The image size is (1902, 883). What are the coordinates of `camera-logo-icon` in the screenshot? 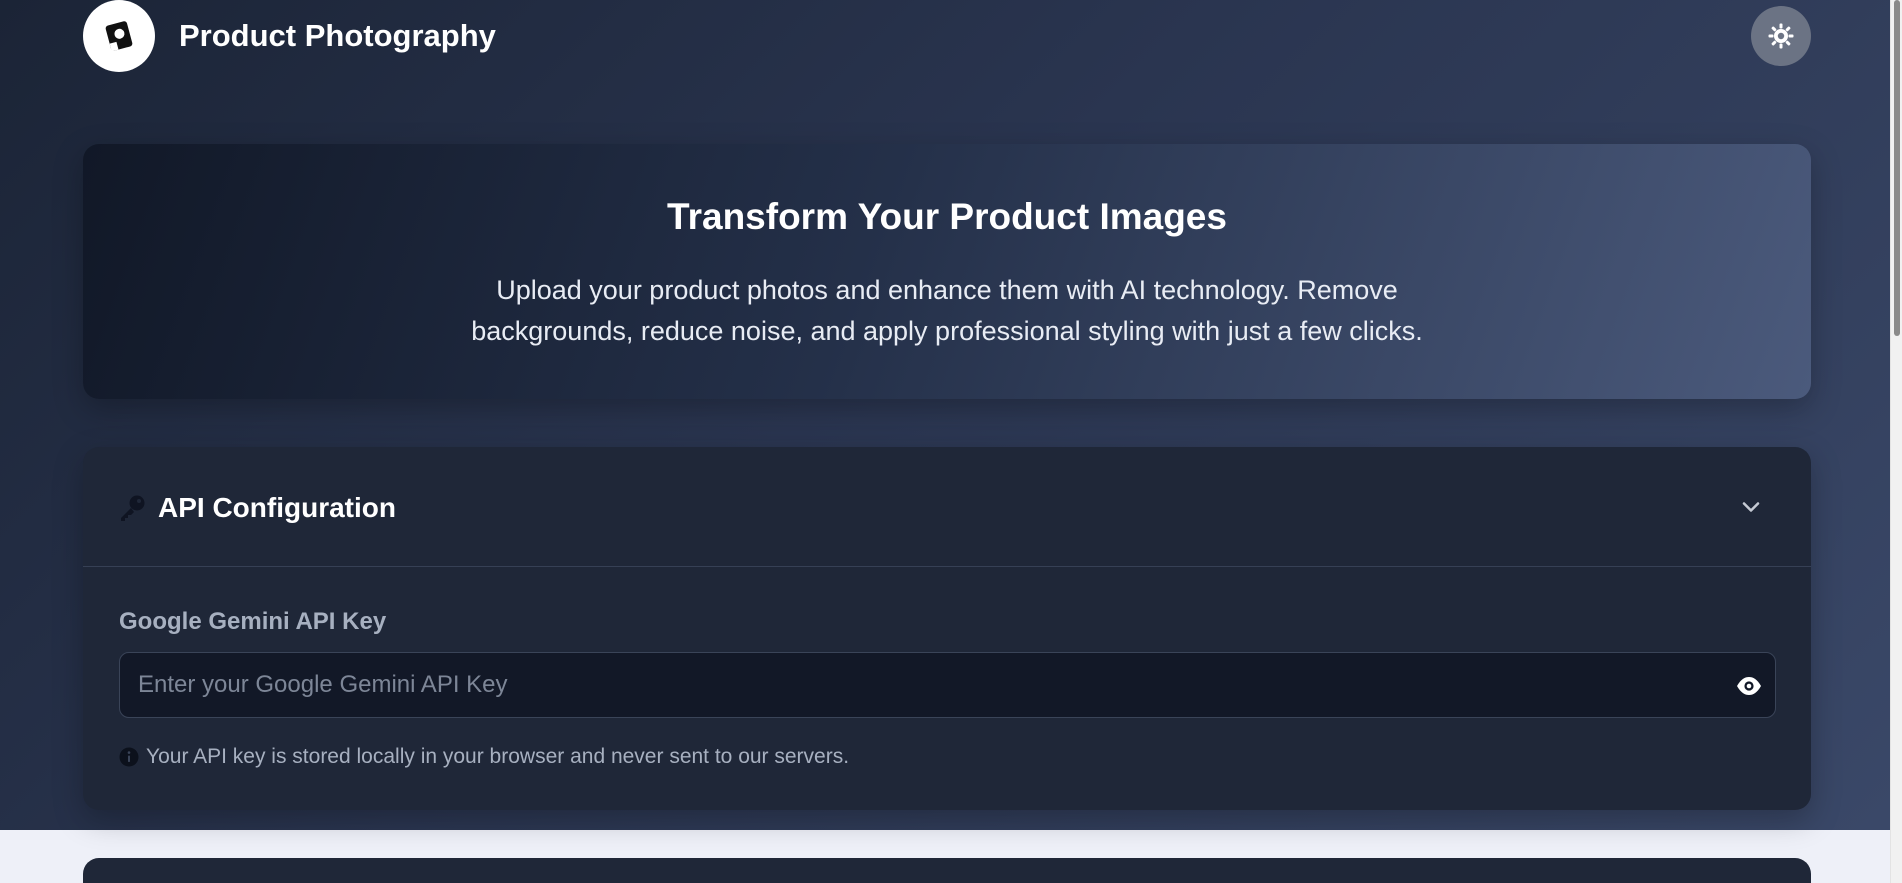 It's located at (119, 36).